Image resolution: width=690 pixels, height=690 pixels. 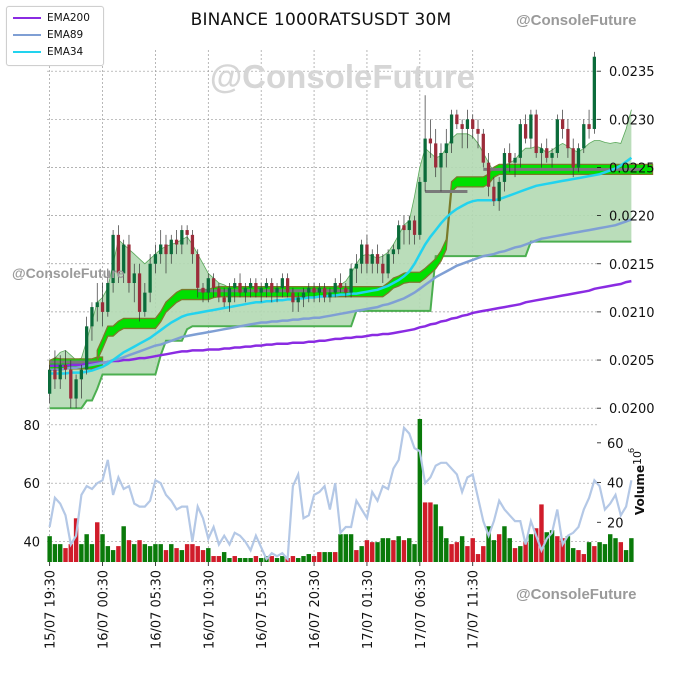 I want to click on price-tick-label: 0.0215, so click(x=632, y=265).